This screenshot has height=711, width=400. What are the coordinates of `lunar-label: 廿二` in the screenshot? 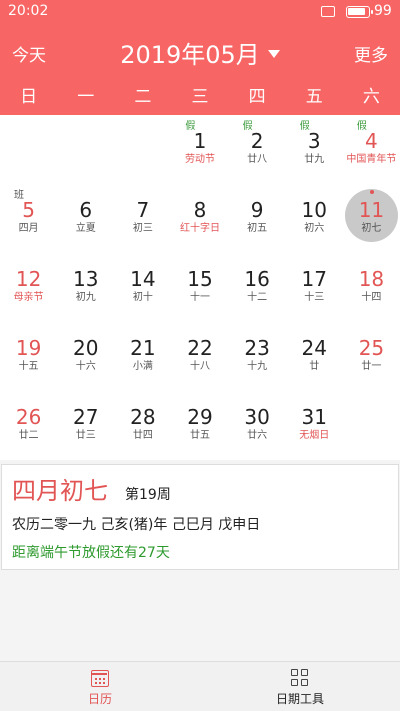 It's located at (28, 435).